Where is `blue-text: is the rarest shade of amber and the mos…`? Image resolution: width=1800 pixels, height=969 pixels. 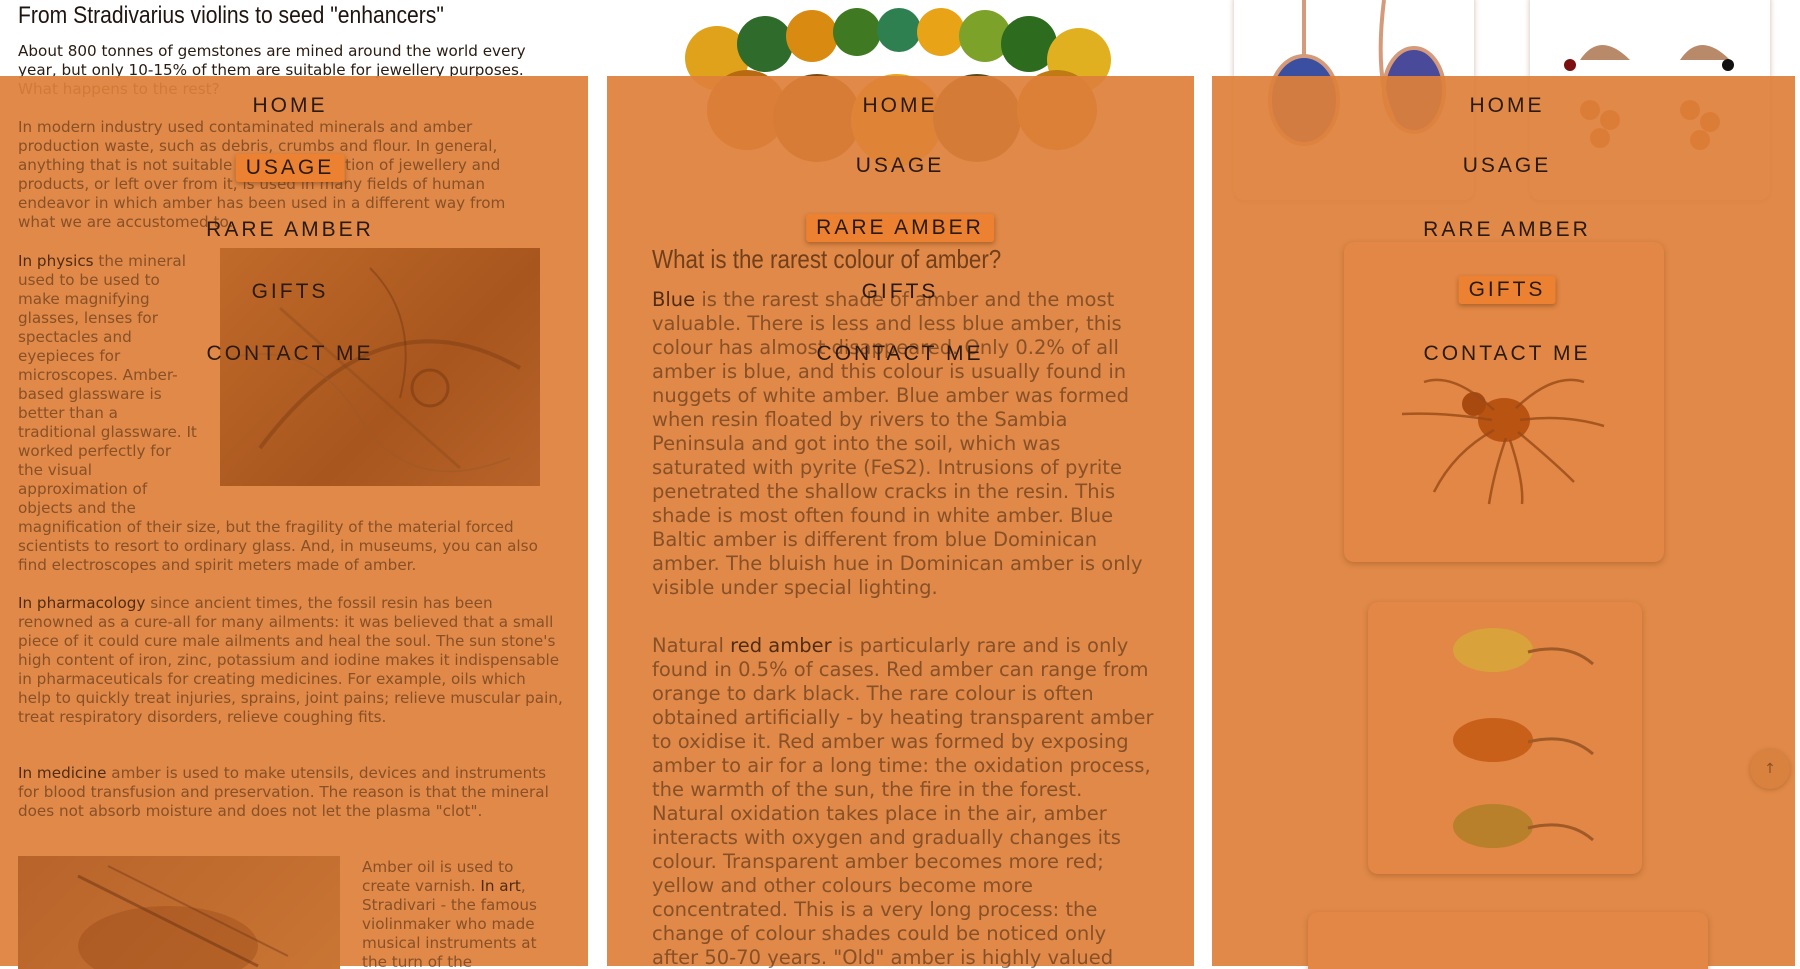
blue-text: is the rarest shade of amber and the mos… is located at coordinates (897, 443).